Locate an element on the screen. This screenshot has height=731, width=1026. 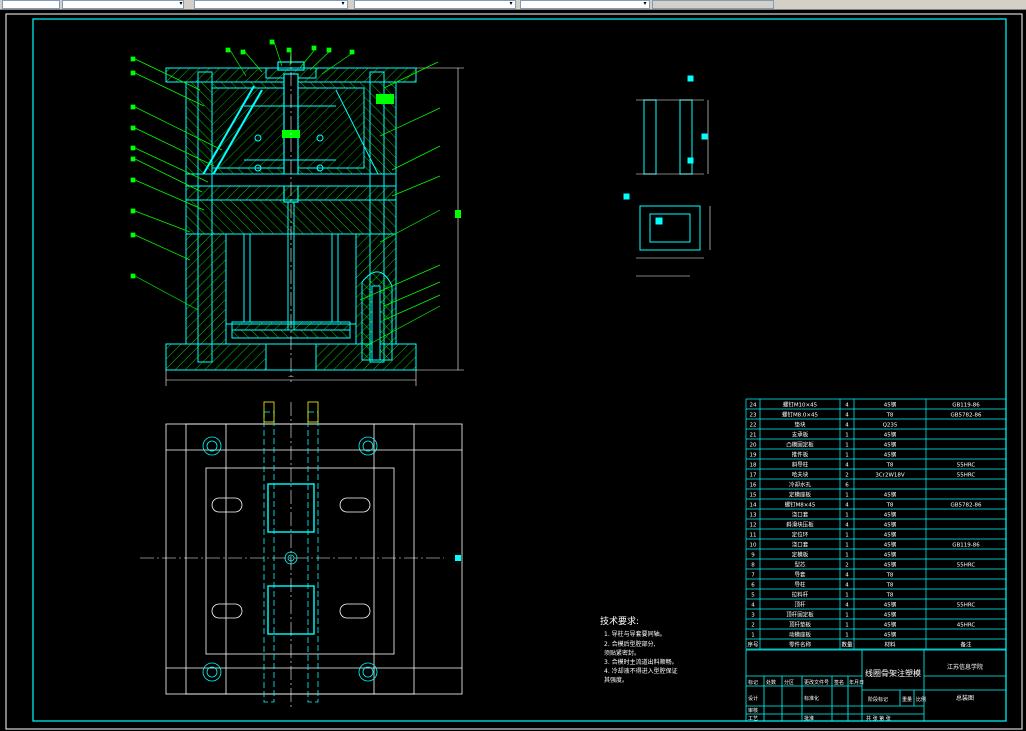
part-name: 螺钉M10×45 is located at coordinates (800, 405).